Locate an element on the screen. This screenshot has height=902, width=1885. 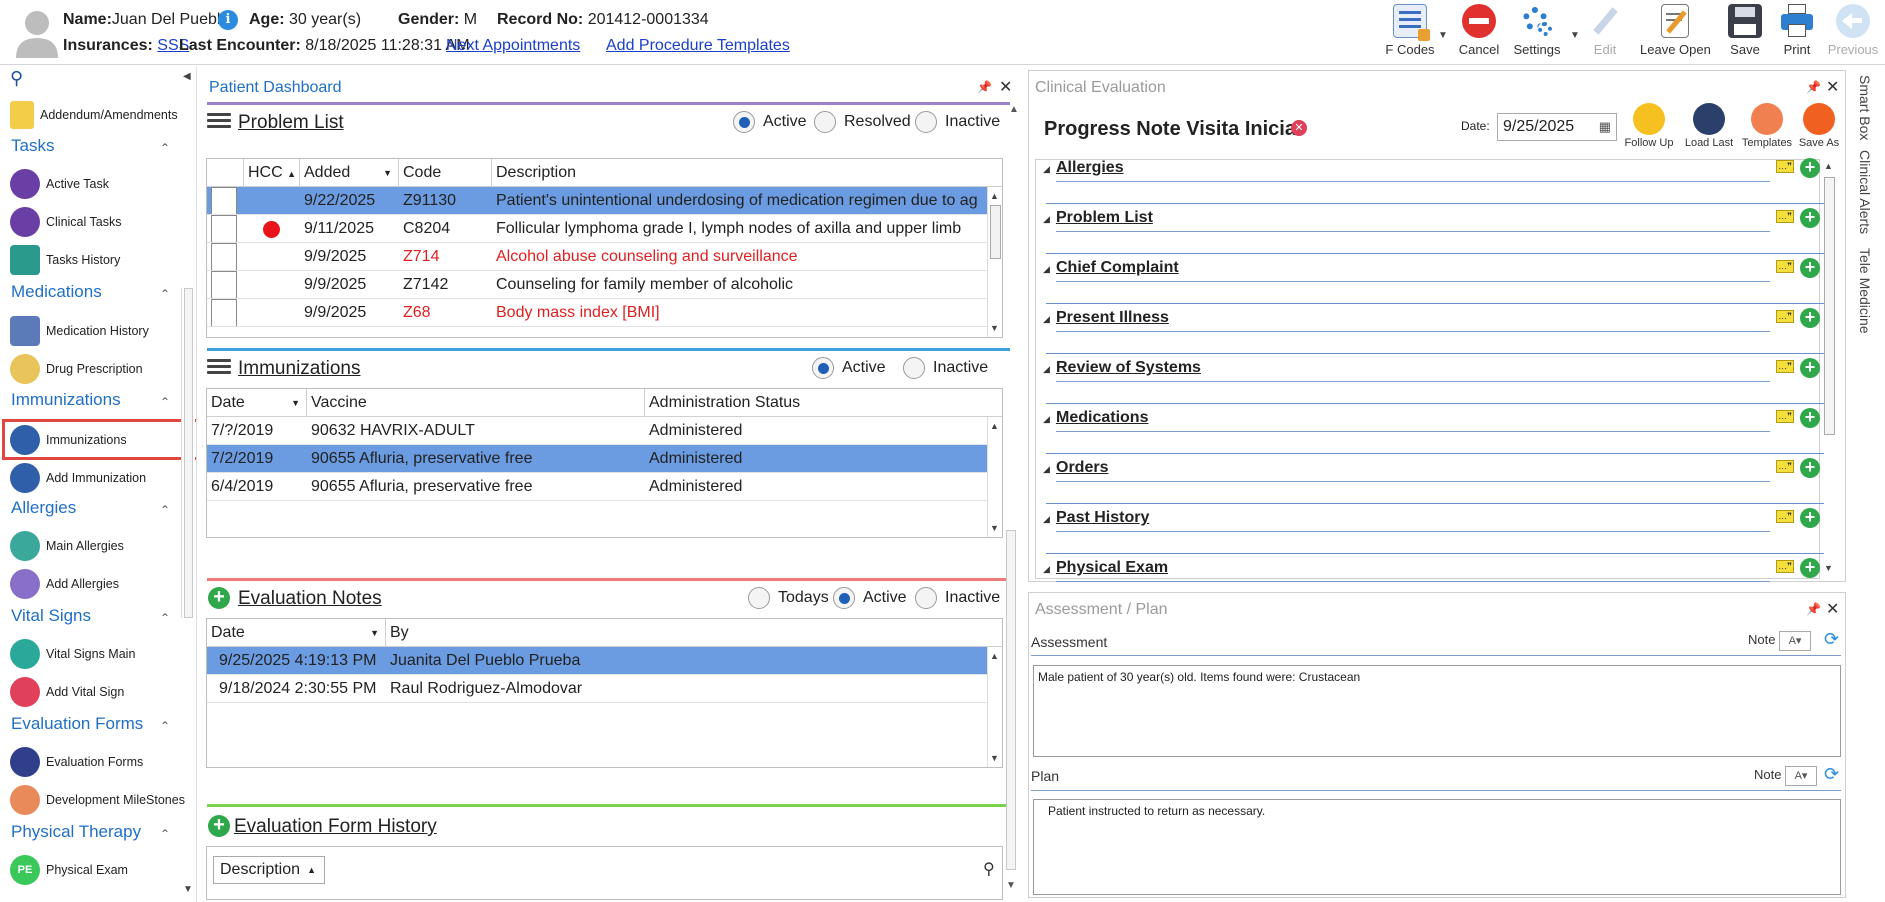
previous-button: Previous is located at coordinates (1853, 32).